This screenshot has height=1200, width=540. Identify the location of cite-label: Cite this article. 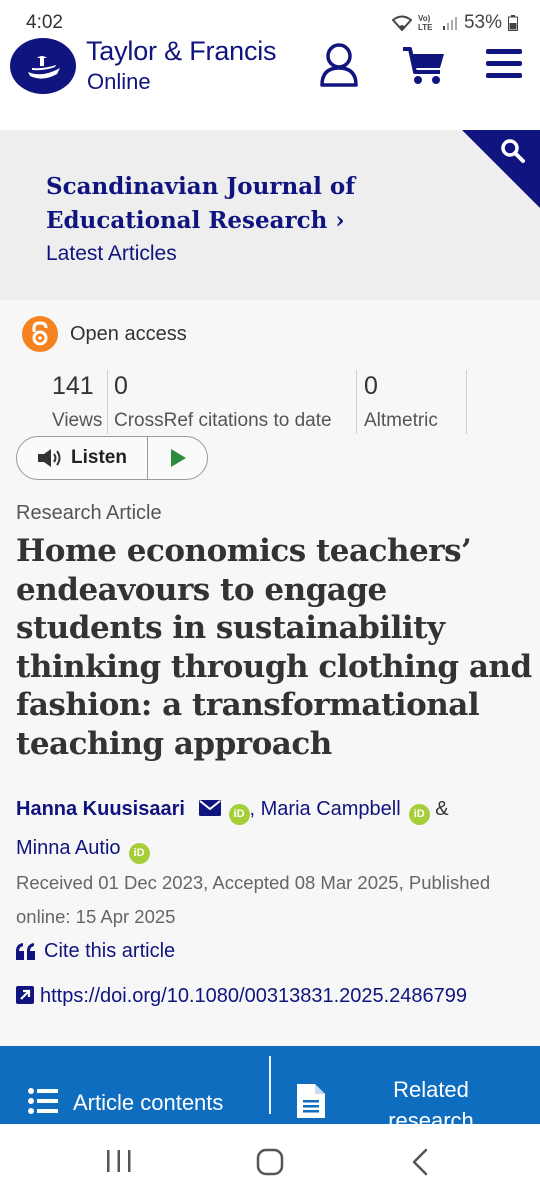
(110, 951).